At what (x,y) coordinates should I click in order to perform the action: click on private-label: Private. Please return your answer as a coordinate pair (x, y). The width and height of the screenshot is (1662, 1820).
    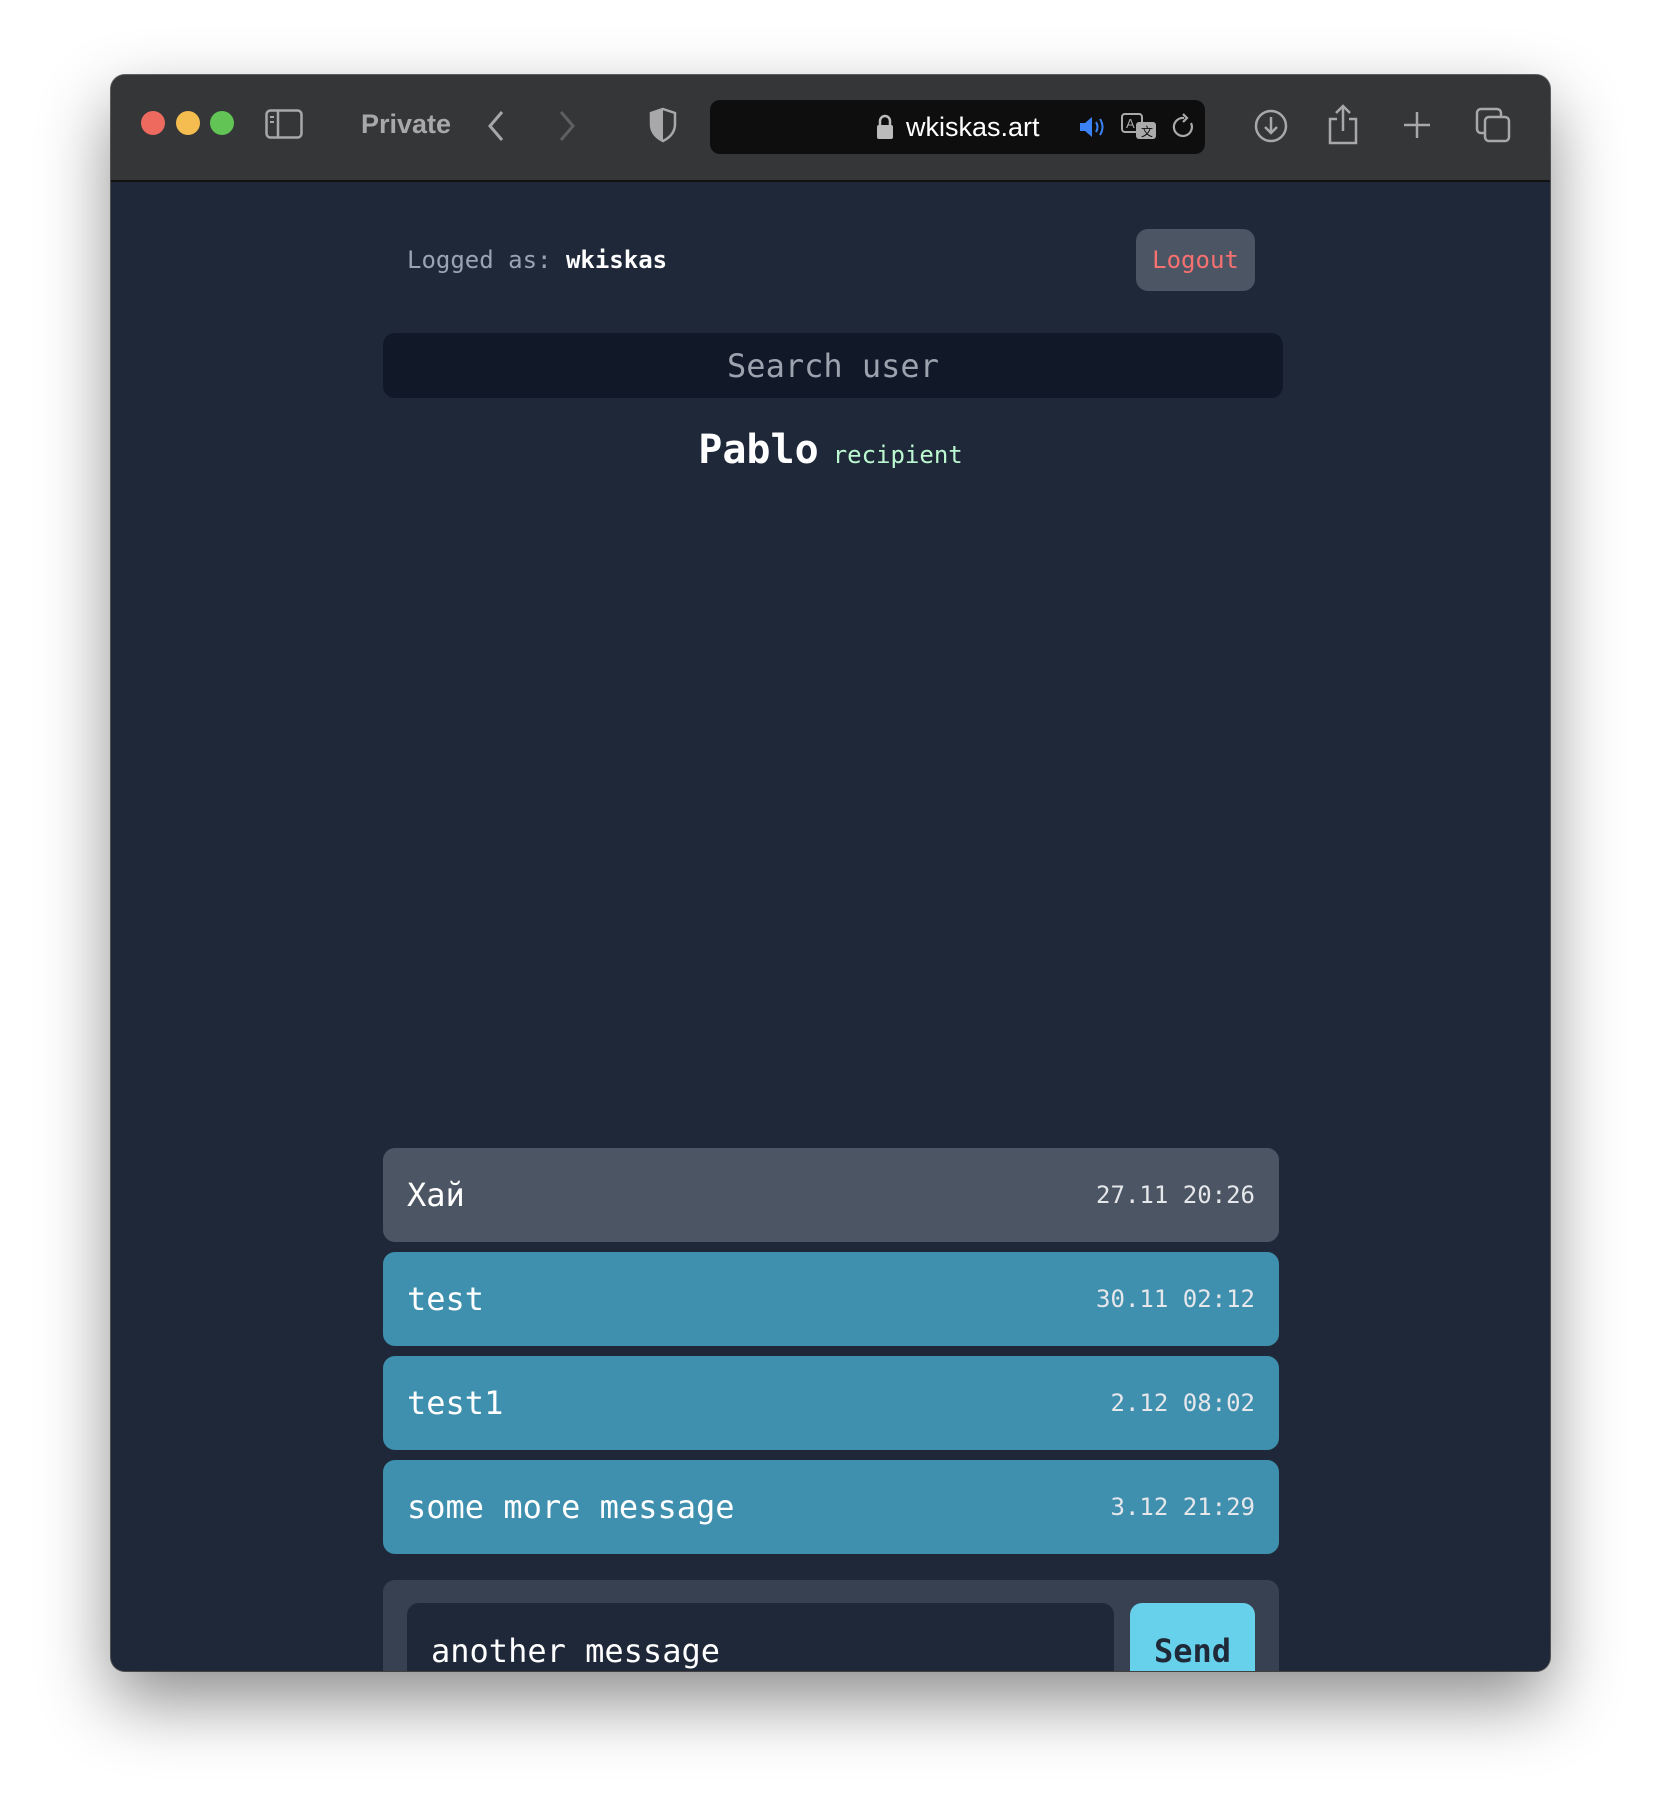
    Looking at the image, I should click on (406, 124).